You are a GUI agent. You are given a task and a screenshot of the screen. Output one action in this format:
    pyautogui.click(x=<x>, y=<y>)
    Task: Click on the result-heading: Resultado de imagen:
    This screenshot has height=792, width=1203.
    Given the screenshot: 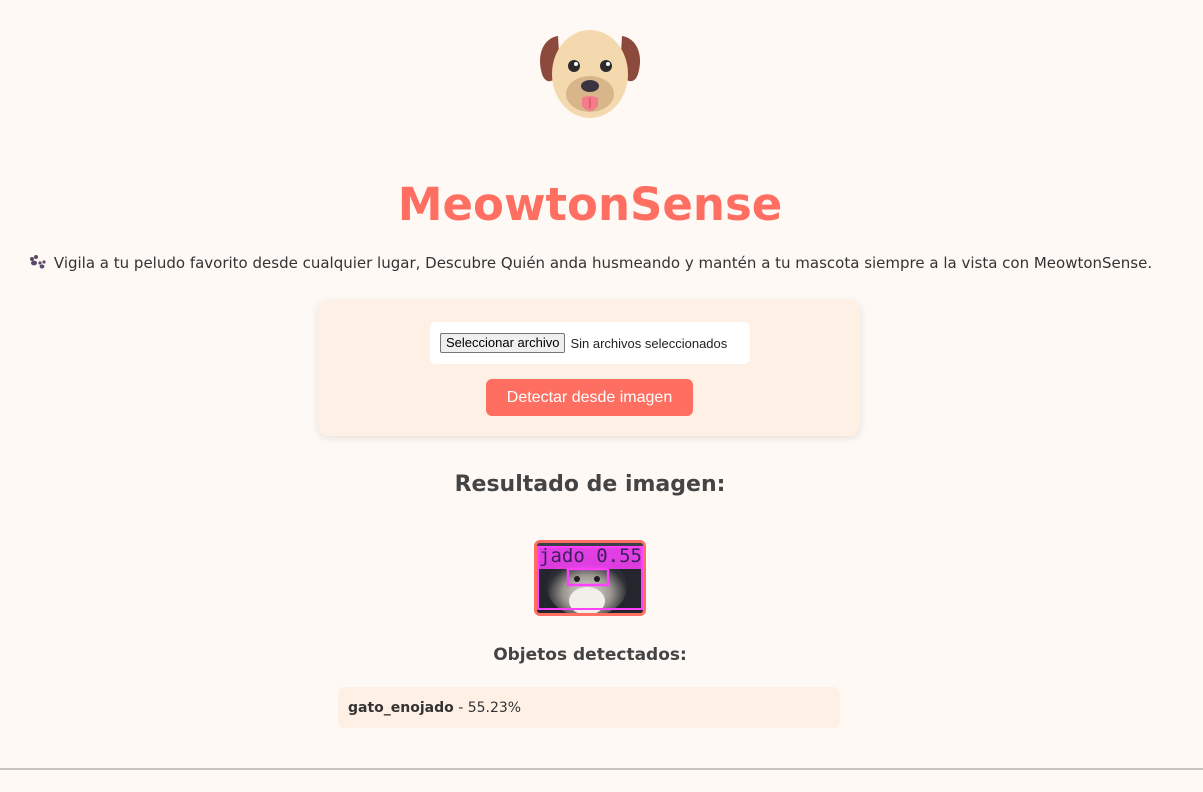 What is the action you would take?
    pyautogui.click(x=590, y=484)
    